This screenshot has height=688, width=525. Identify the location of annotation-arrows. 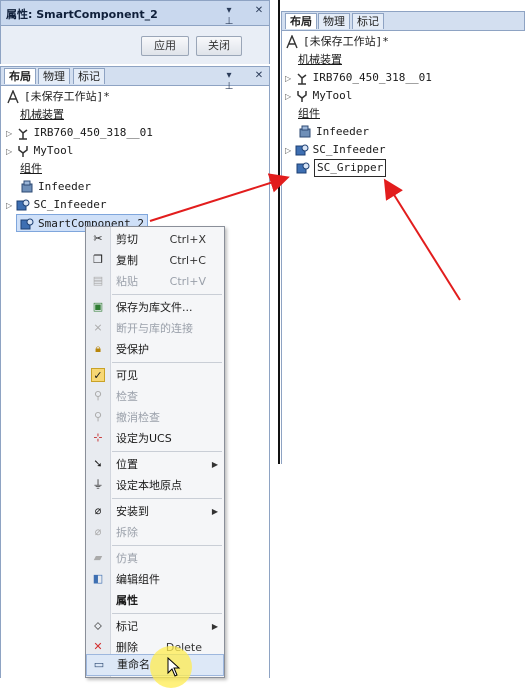
(305, 237).